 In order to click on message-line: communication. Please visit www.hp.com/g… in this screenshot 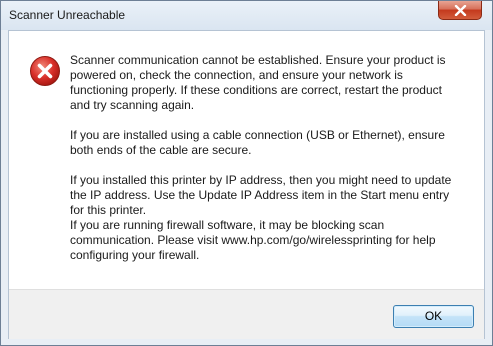, I will do `click(253, 240)`.